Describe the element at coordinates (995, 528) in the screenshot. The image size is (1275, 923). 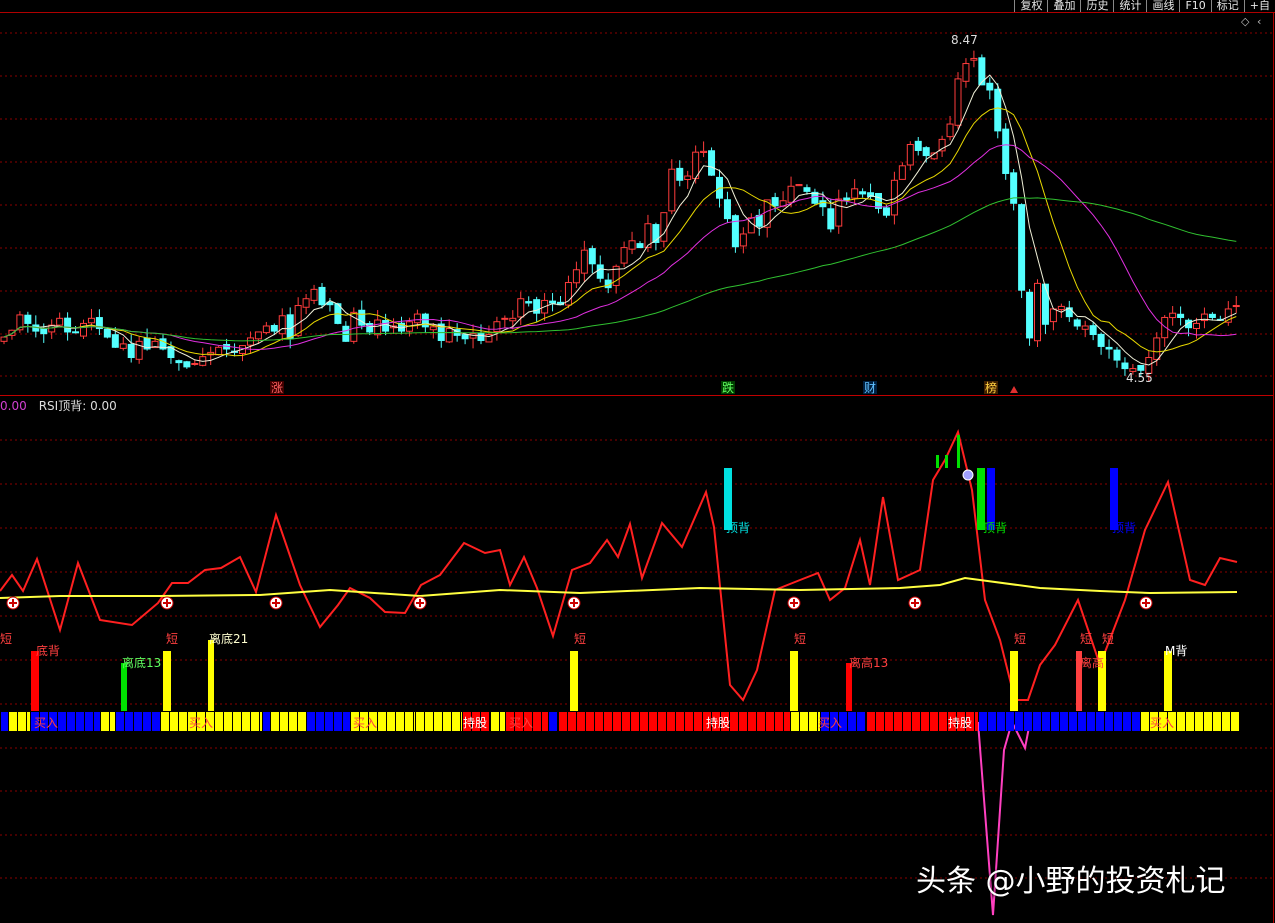
I see `signal-label: 顶背` at that location.